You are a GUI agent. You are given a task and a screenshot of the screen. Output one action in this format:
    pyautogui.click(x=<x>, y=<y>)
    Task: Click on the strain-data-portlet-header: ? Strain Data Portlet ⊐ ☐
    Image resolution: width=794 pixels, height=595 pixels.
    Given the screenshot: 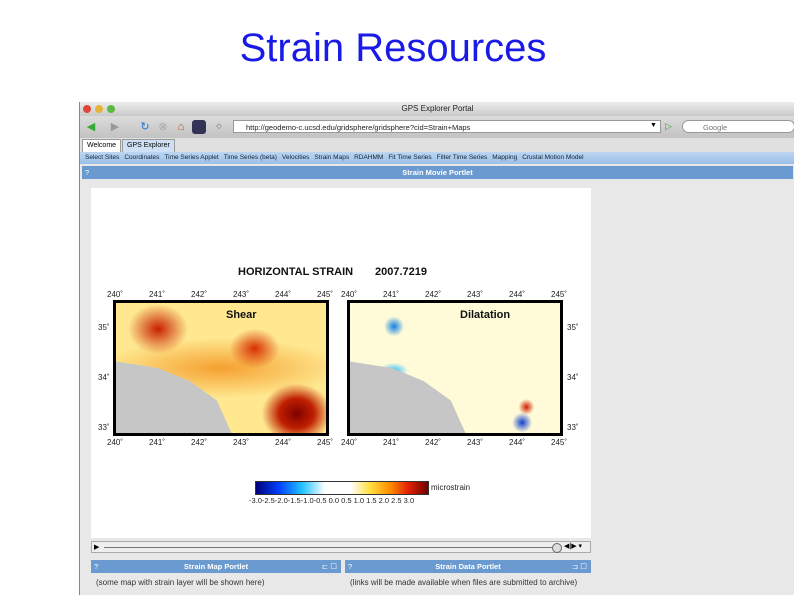 What is the action you would take?
    pyautogui.click(x=468, y=566)
    